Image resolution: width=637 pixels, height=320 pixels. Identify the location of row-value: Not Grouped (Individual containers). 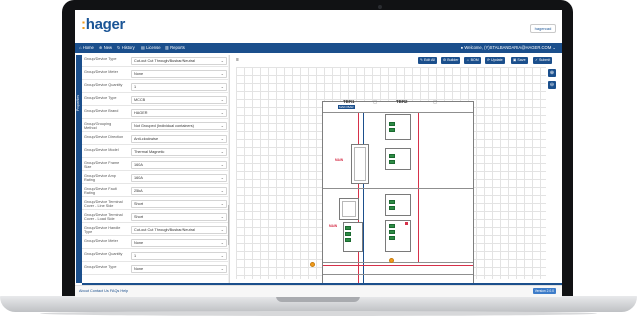
(164, 126).